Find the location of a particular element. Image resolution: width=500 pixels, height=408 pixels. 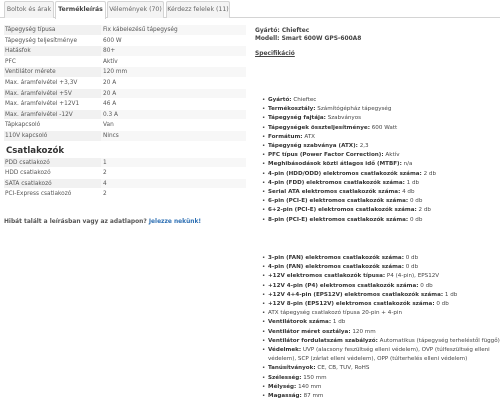

feature-item: Tanúsítványok: CE, CB, TUV, RoHS is located at coordinates (381, 368).